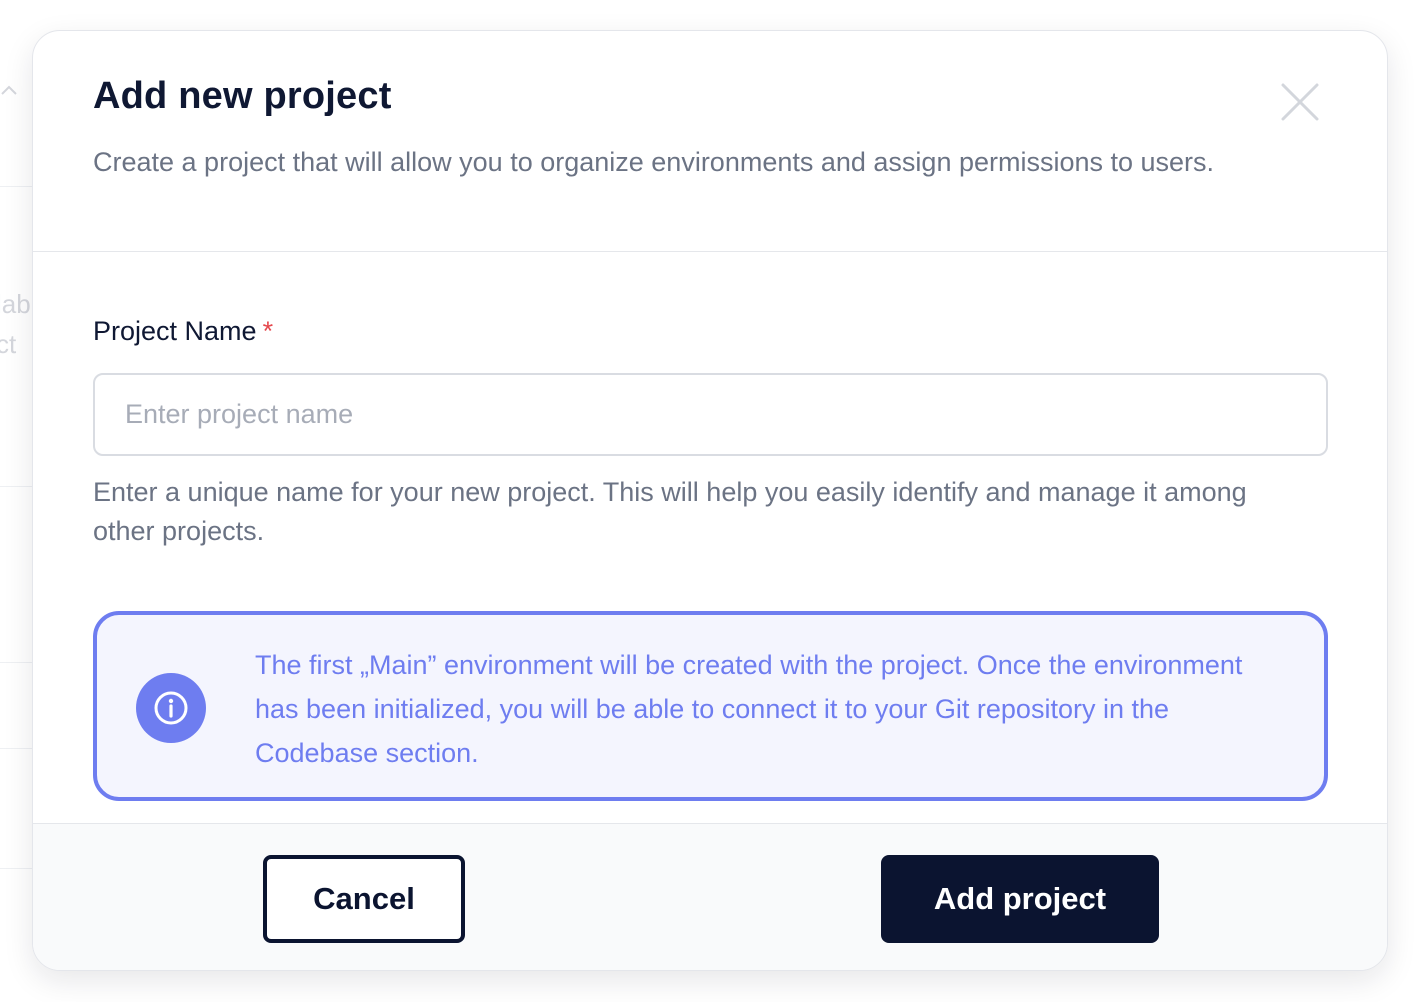  Describe the element at coordinates (268, 331) in the screenshot. I see `required-asterisk: *` at that location.